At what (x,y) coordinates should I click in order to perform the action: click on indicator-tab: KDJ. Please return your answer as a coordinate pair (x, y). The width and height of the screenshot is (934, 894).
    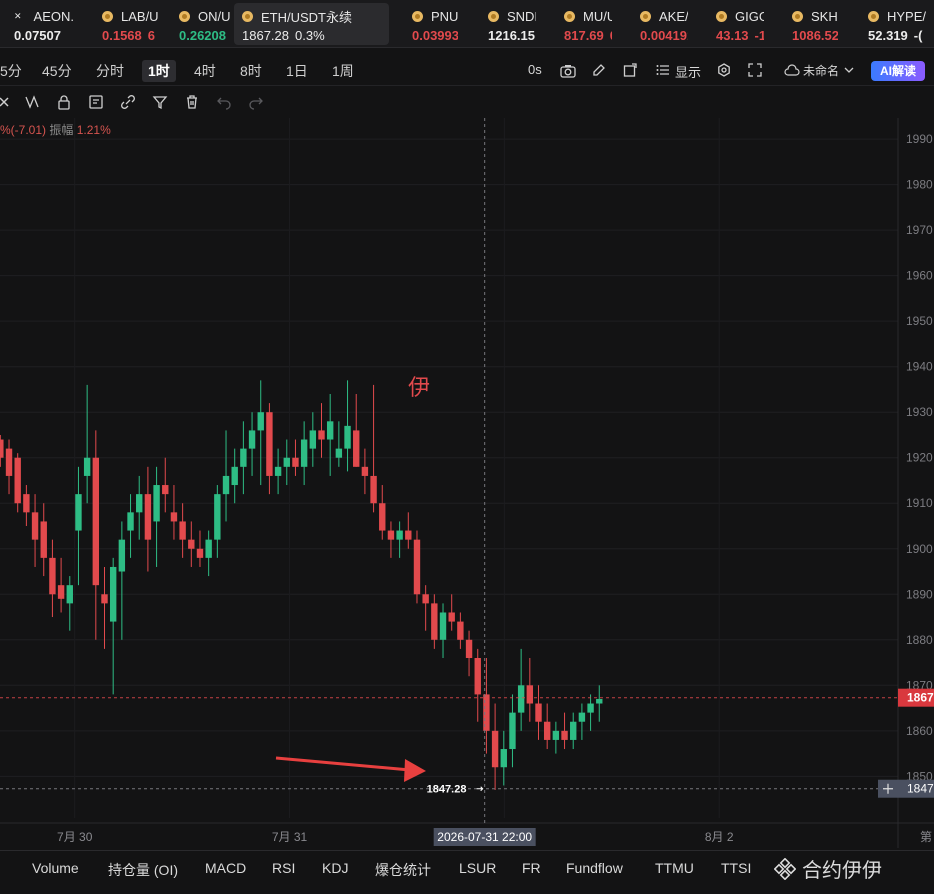
    Looking at the image, I should click on (335, 868).